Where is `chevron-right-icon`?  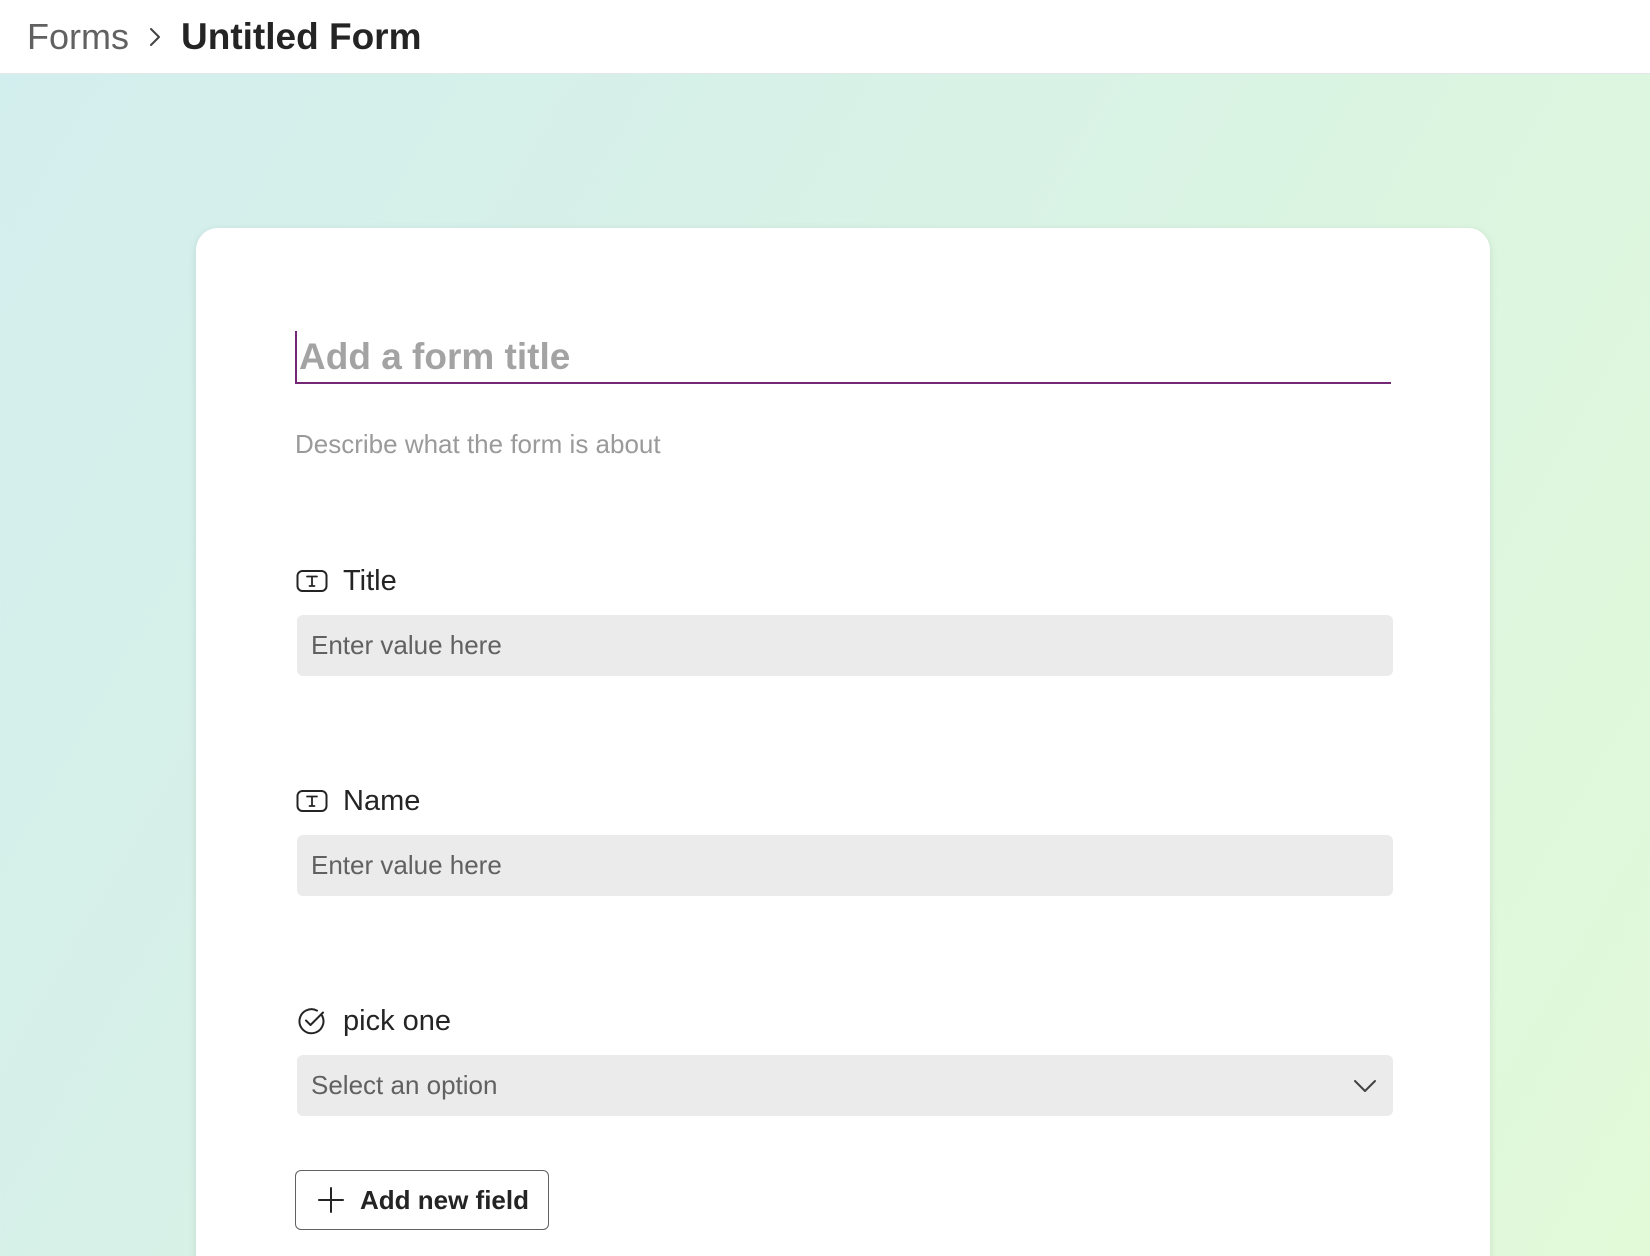
chevron-right-icon is located at coordinates (155, 37).